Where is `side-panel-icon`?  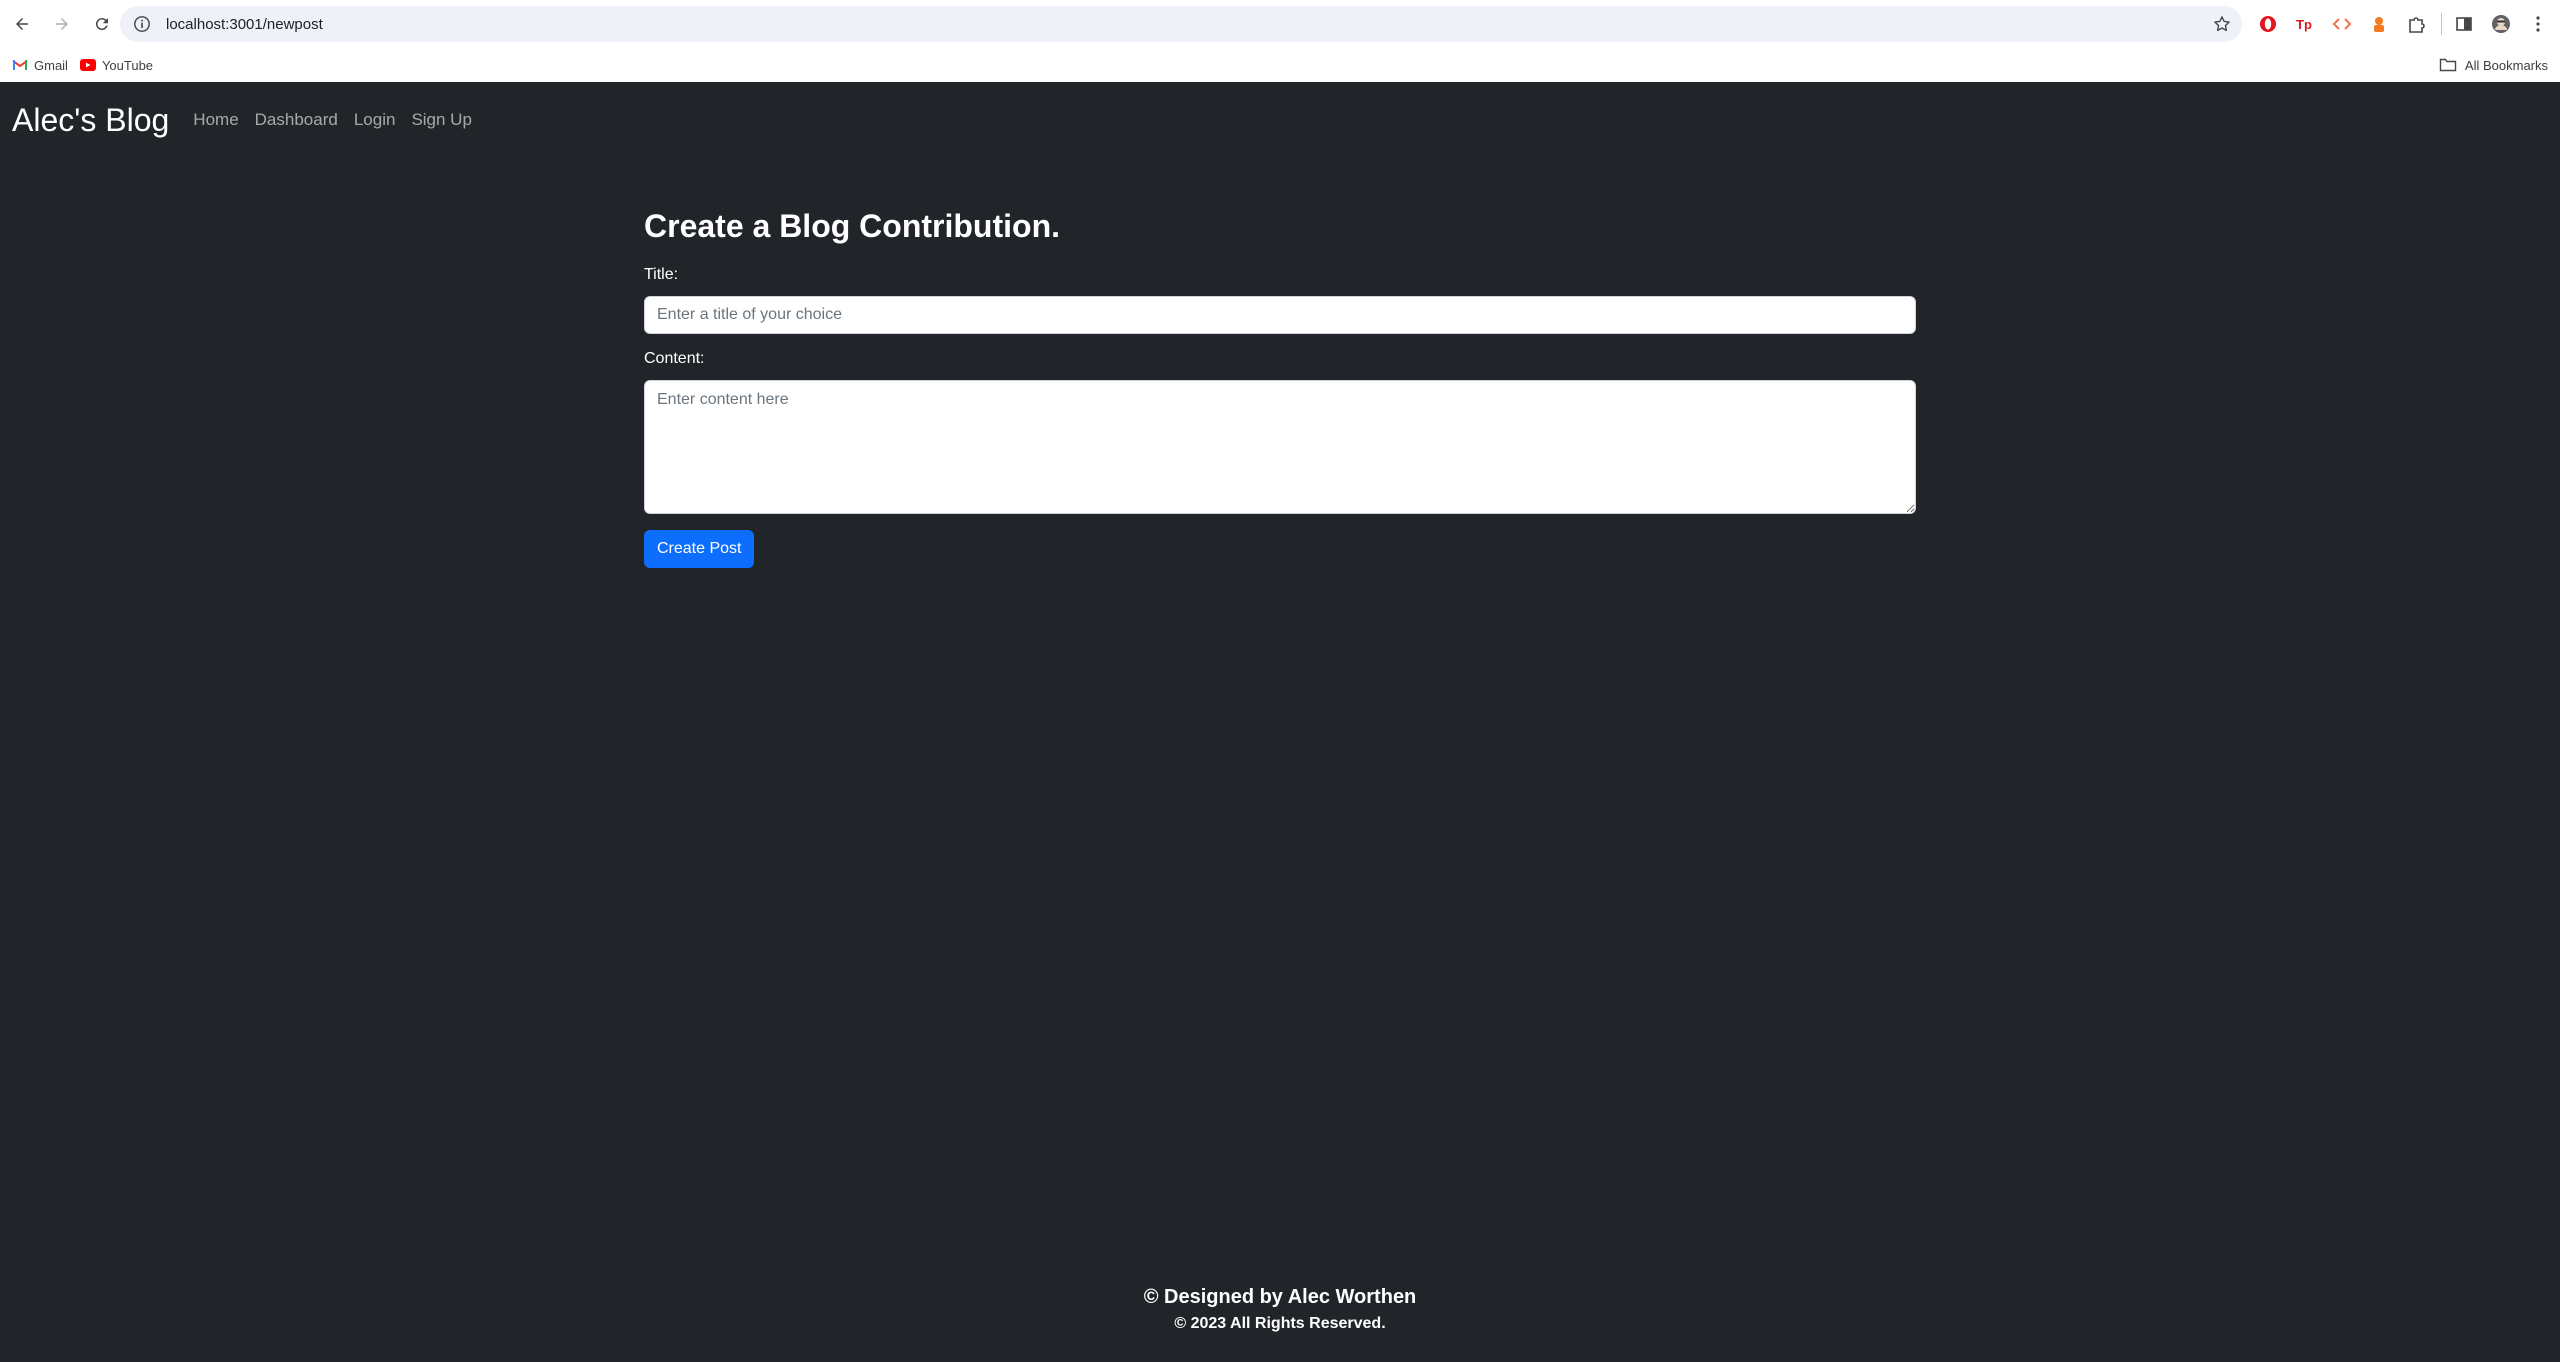 side-panel-icon is located at coordinates (2464, 24).